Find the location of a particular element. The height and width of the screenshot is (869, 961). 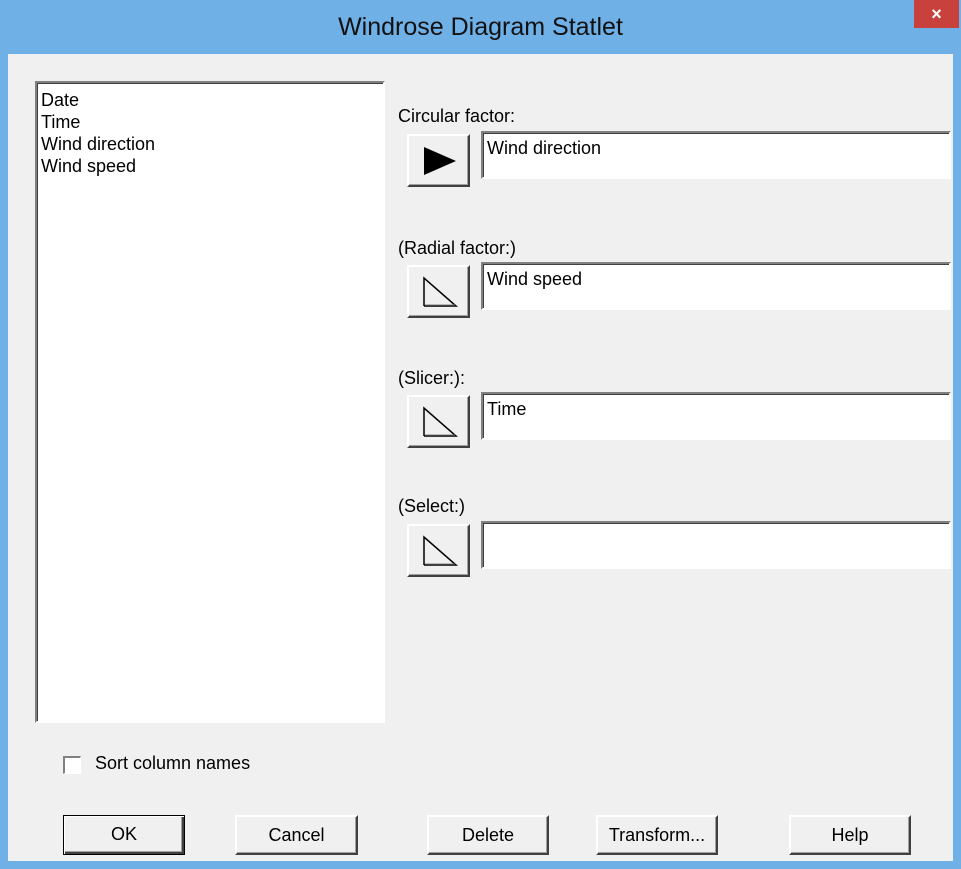

list-item: Date is located at coordinates (210, 100).